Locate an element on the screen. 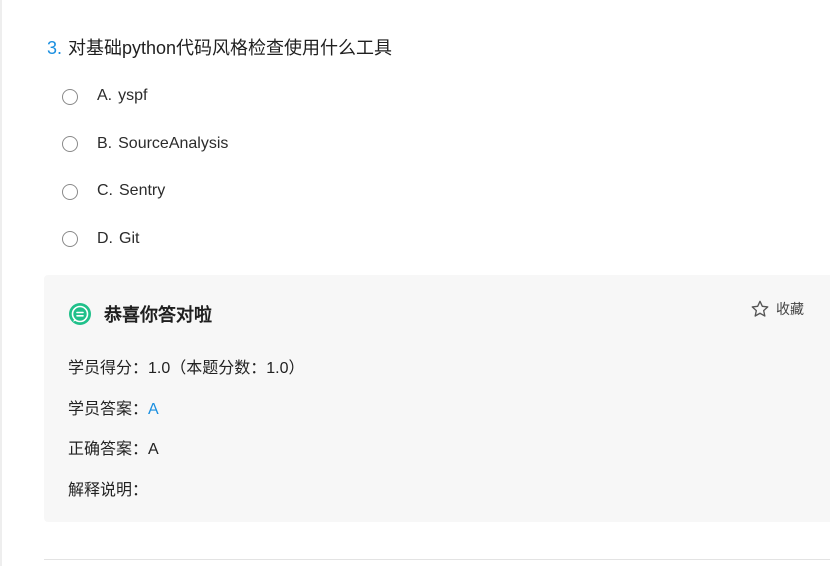  left-divider is located at coordinates (1, 283).